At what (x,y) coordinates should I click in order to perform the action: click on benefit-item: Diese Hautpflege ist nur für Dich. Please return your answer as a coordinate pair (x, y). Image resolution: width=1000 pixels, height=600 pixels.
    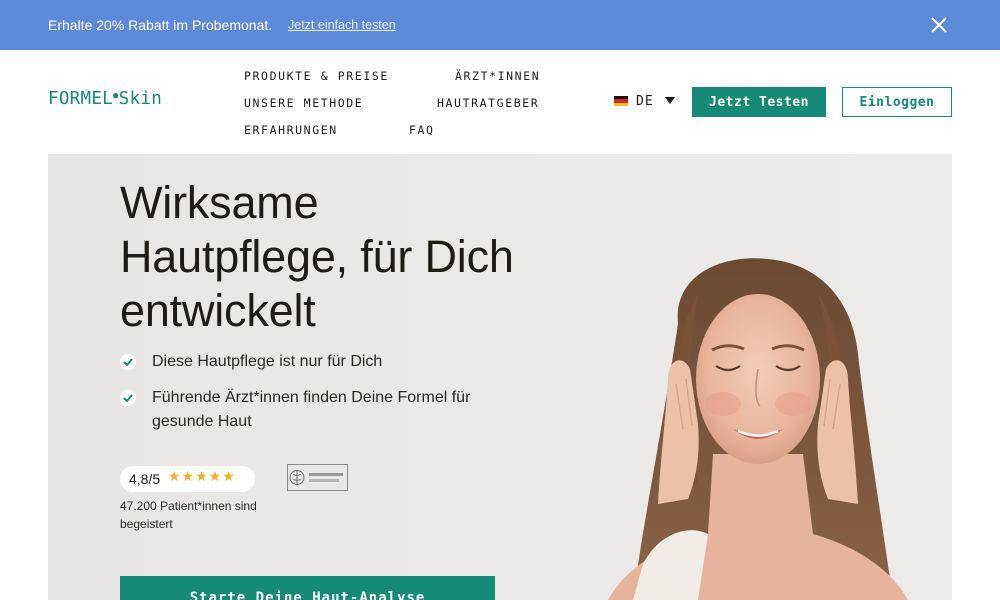
    Looking at the image, I should click on (320, 362).